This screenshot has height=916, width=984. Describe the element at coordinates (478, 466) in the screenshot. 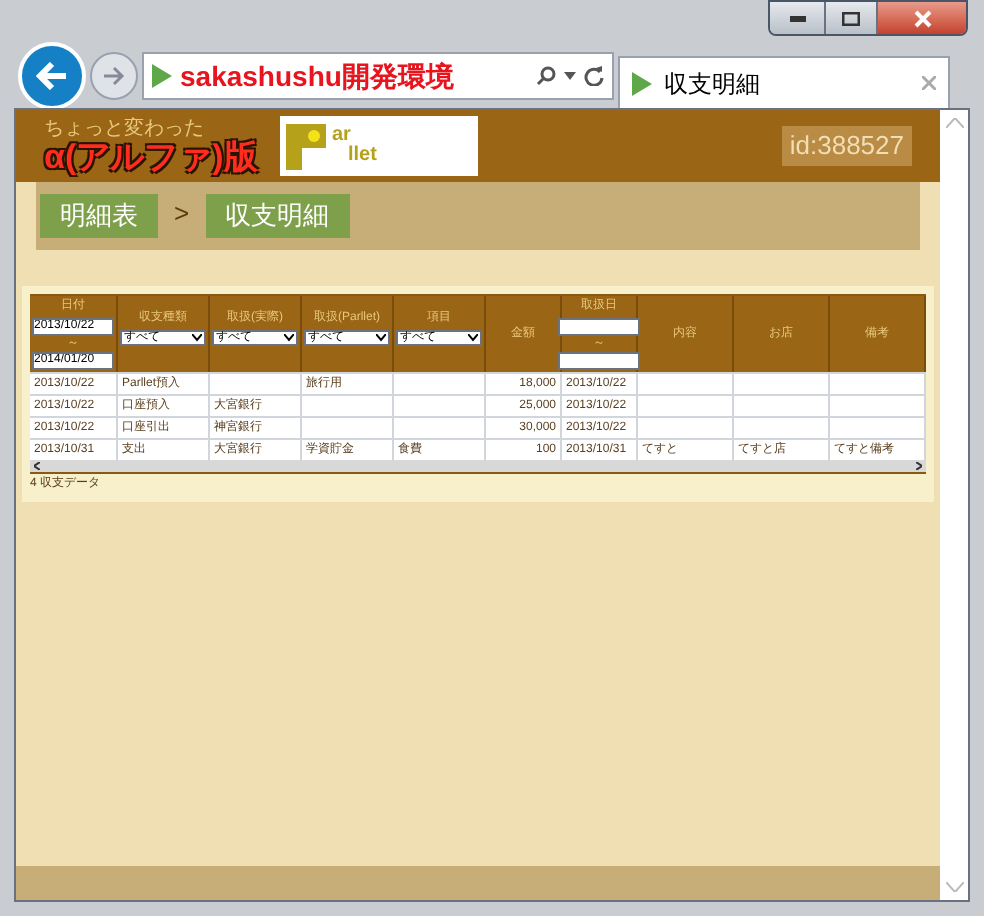

I see `horizontal-scrollbar` at that location.